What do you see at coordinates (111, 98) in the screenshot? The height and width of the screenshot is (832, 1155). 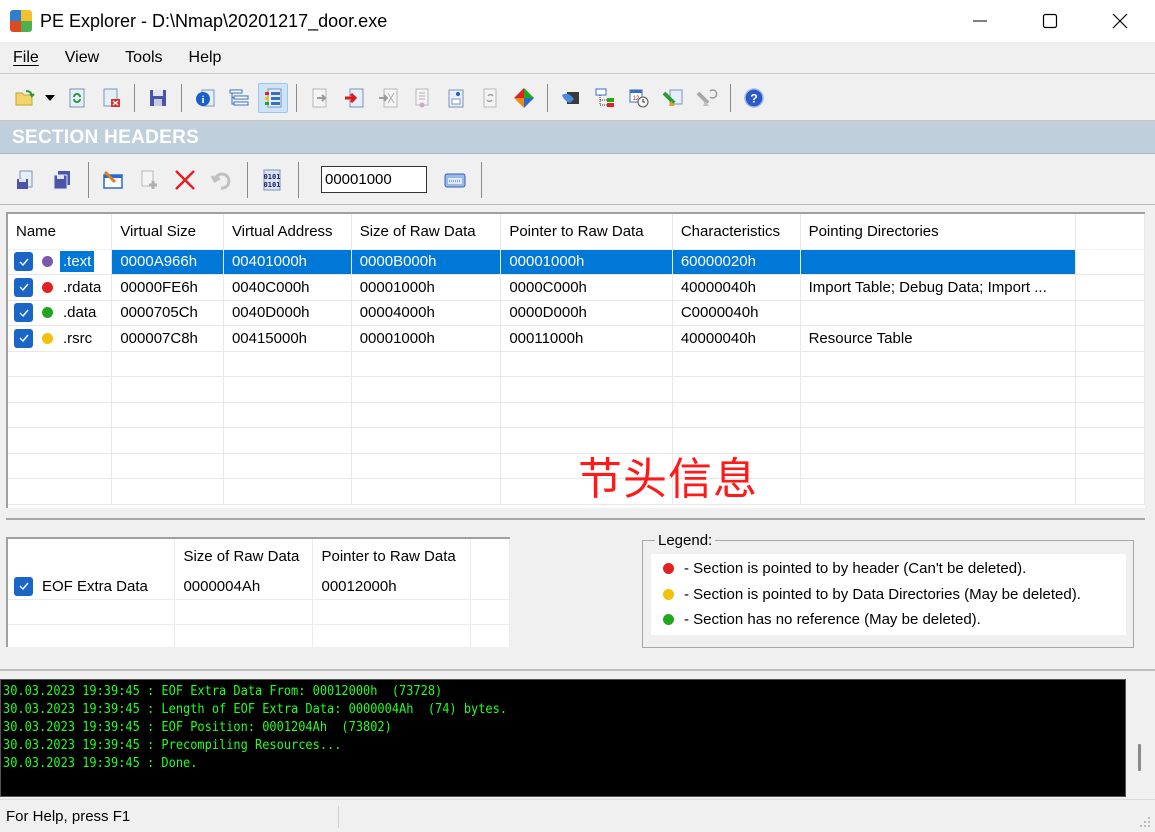 I see `close-file-button` at bounding box center [111, 98].